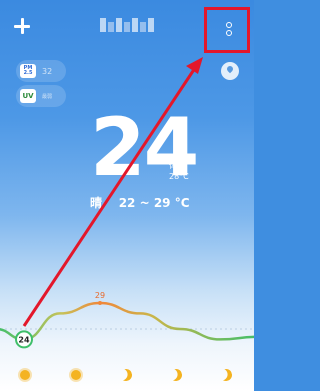 The width and height of the screenshot is (320, 391). What do you see at coordinates (140, 203) in the screenshot?
I see `condition-and-range: 晴 22 ~ 29 °C` at bounding box center [140, 203].